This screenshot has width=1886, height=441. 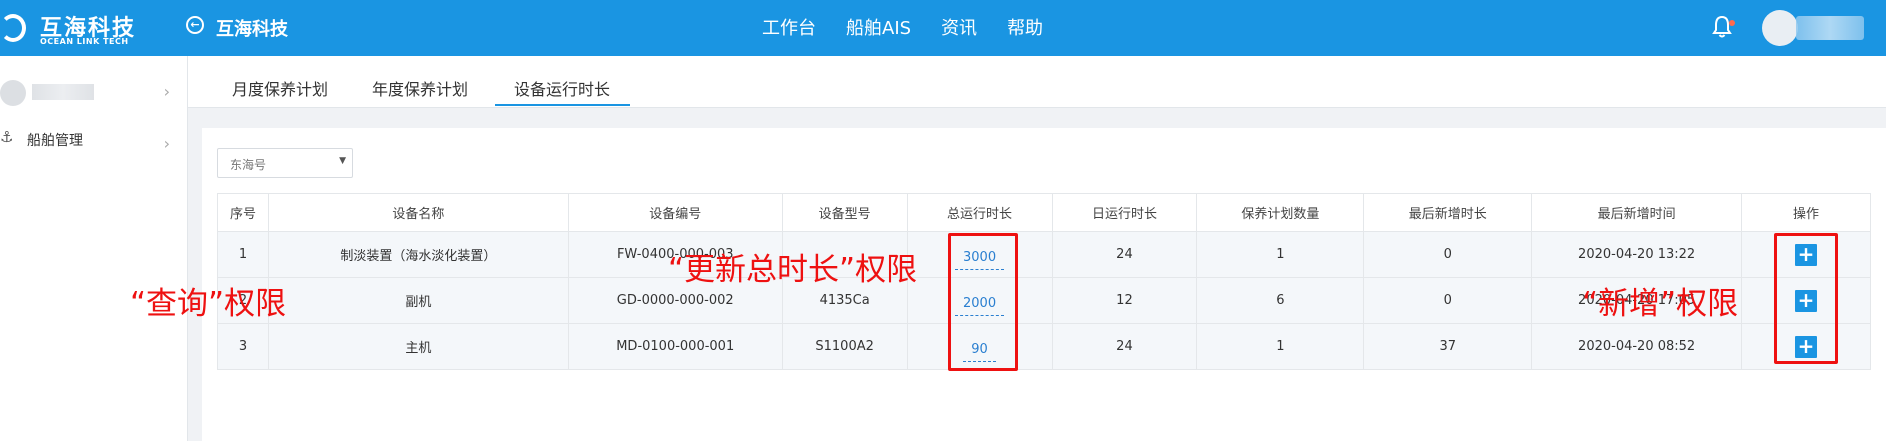 I want to click on ship-select-value: 东海号, so click(x=248, y=165).